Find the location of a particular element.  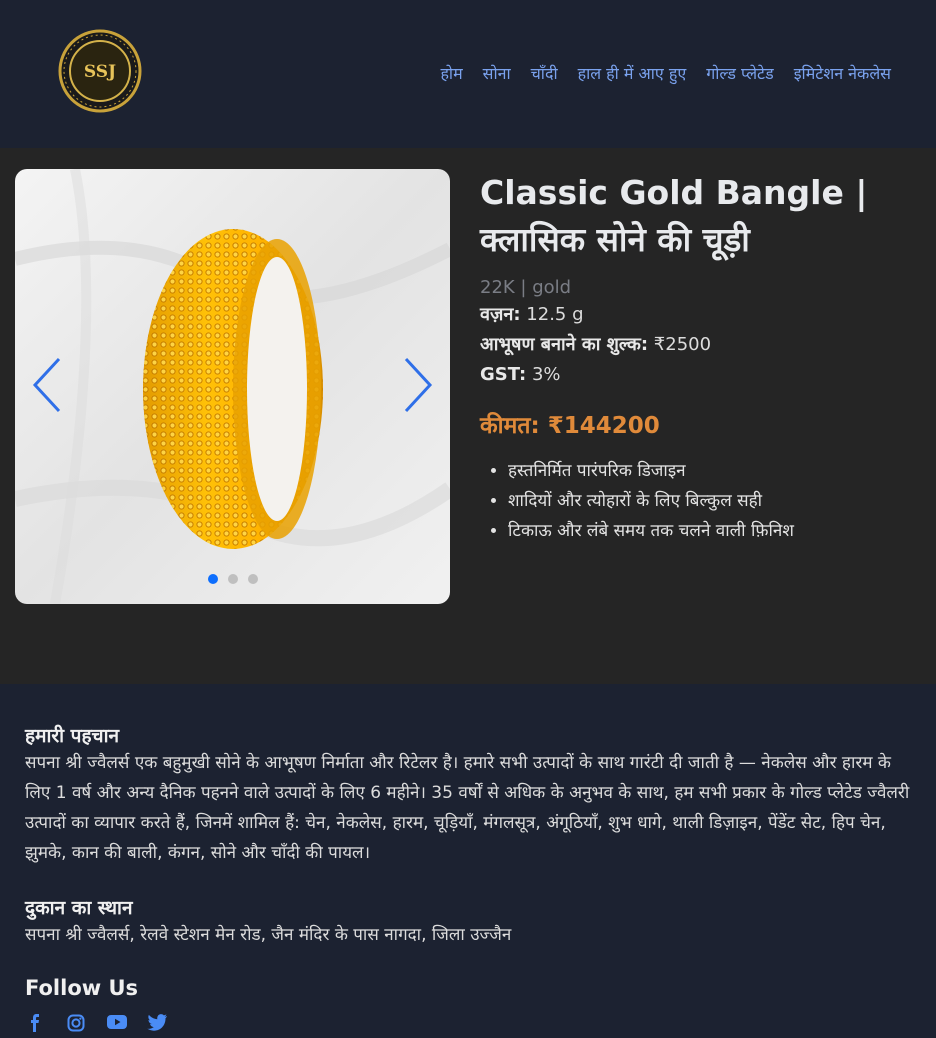

making-value: ₹2500 is located at coordinates (682, 344).